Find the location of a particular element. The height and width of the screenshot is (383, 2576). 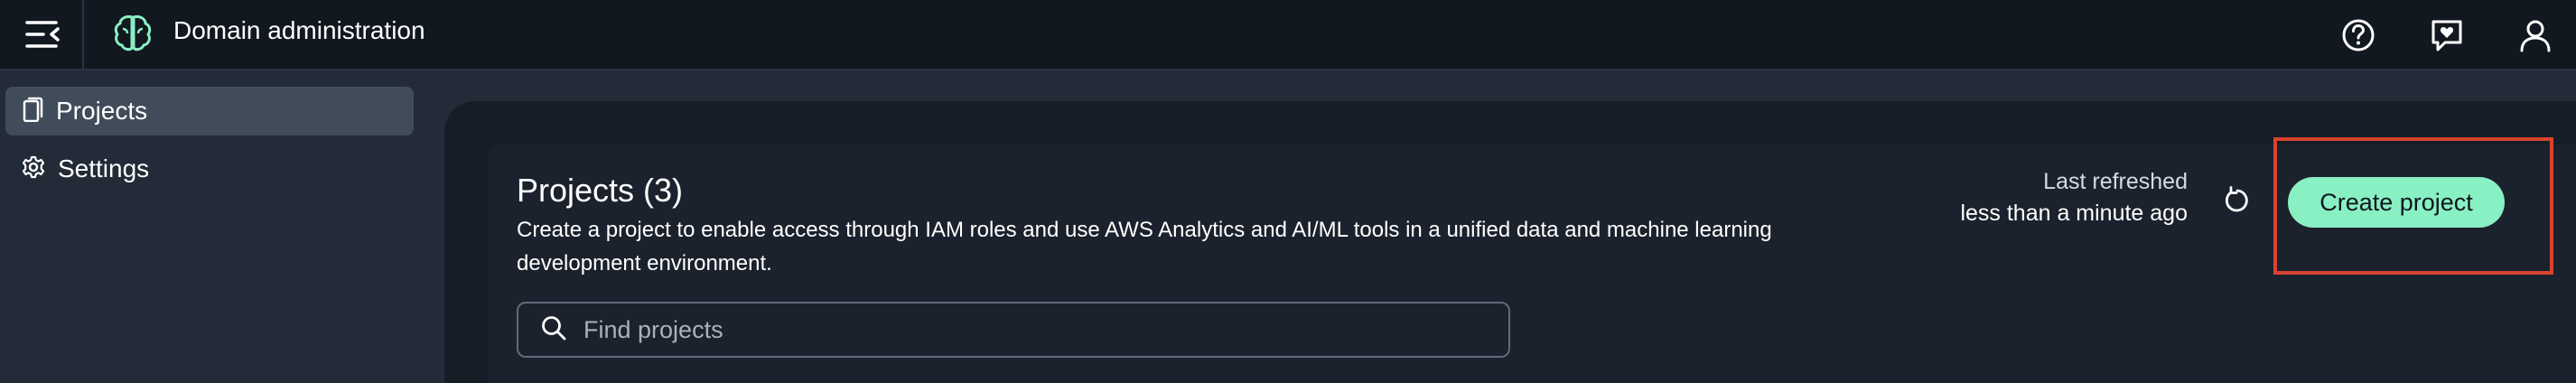

gear-icon is located at coordinates (33, 169).